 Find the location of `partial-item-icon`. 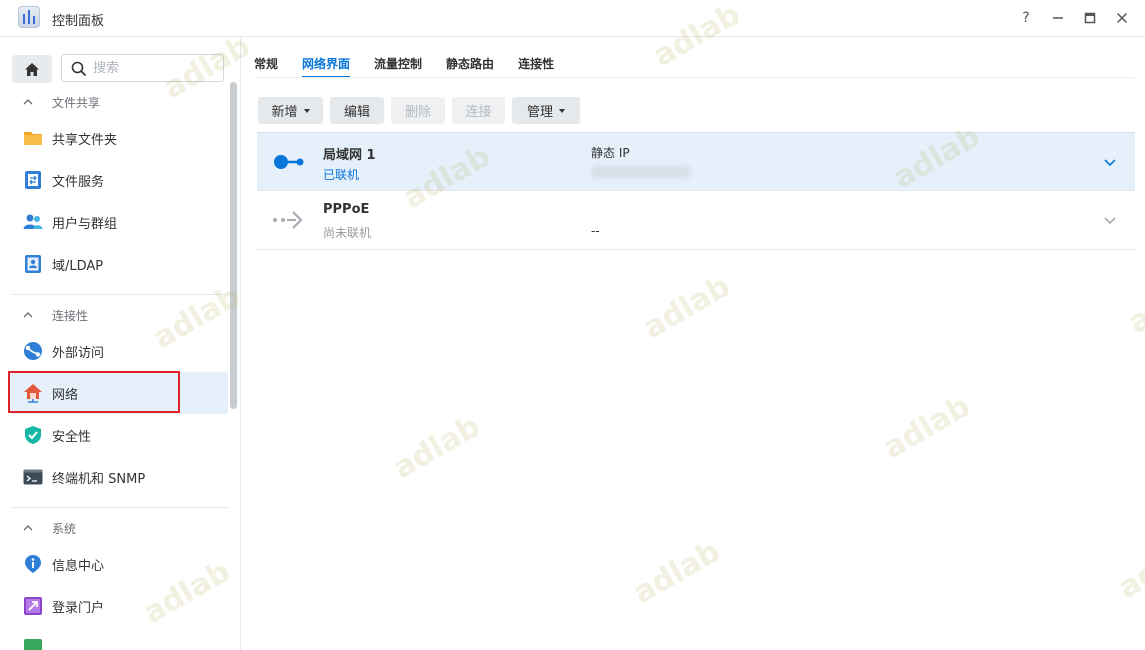

partial-item-icon is located at coordinates (33, 644).